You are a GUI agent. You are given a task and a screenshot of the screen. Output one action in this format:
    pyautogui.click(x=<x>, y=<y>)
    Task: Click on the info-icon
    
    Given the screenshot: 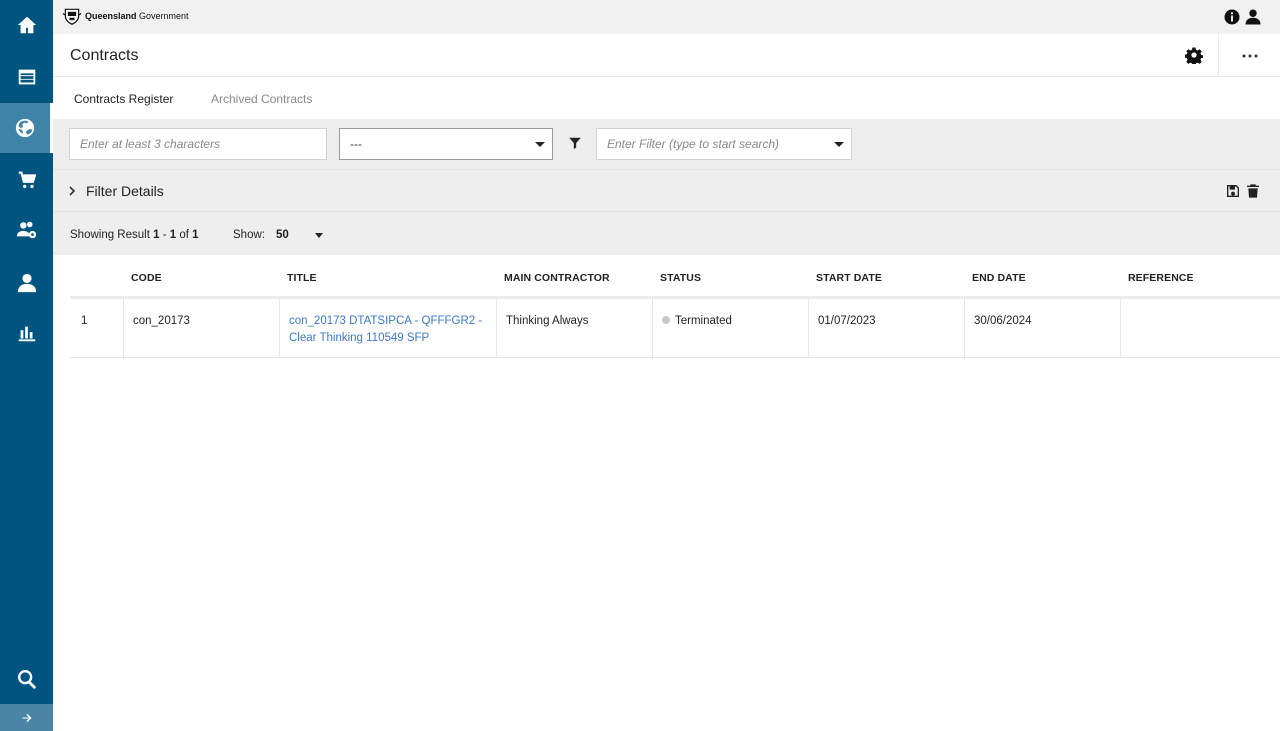 What is the action you would take?
    pyautogui.click(x=1232, y=17)
    